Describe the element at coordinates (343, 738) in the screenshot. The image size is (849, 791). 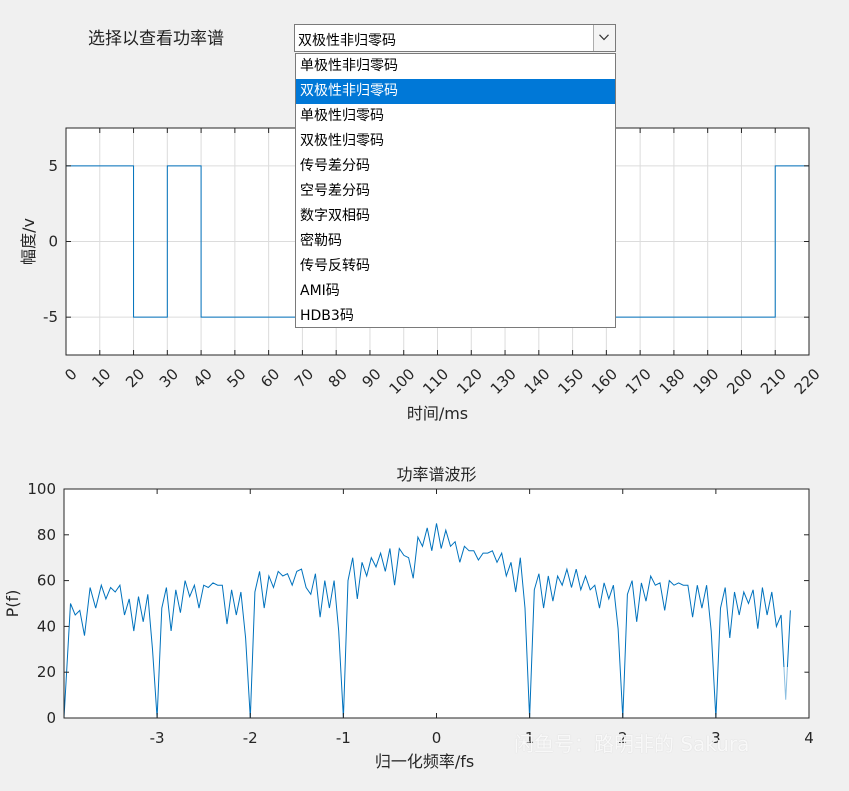
I see `x-tick-label: -1` at that location.